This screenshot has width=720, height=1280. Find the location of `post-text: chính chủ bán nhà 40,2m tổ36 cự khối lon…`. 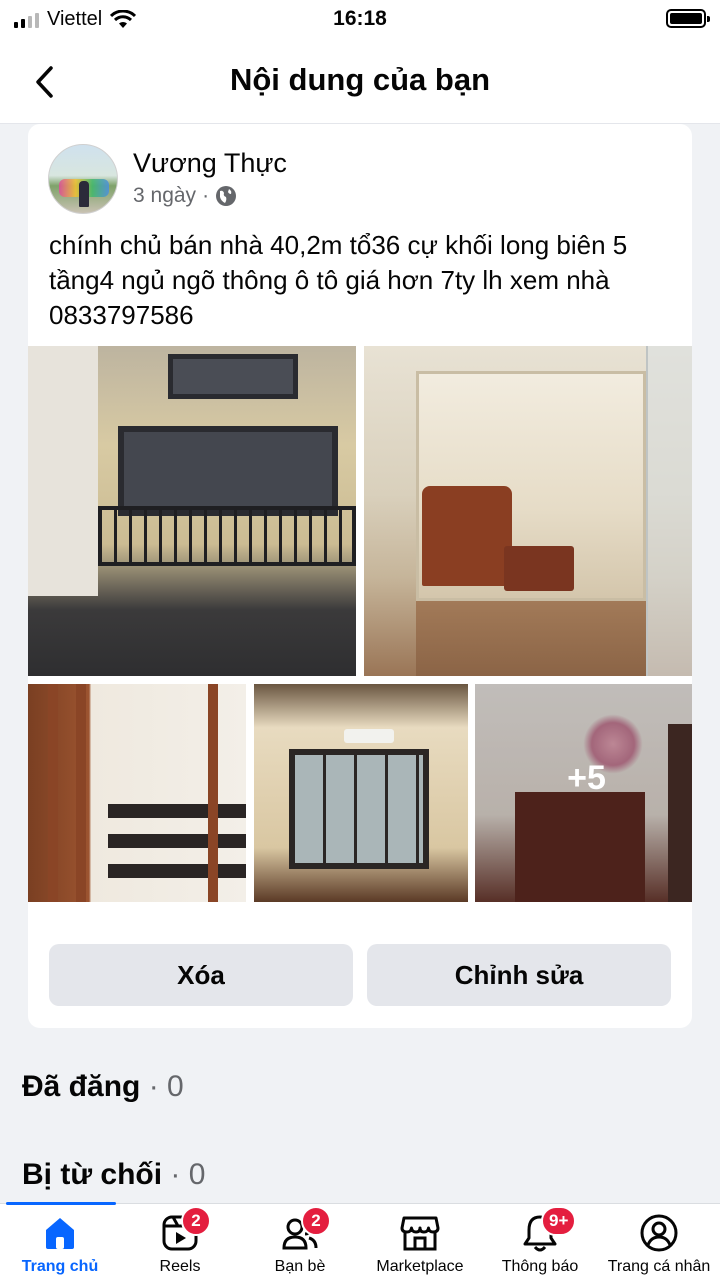

post-text: chính chủ bán nhà 40,2m tổ36 cự khối lon… is located at coordinates (338, 280).